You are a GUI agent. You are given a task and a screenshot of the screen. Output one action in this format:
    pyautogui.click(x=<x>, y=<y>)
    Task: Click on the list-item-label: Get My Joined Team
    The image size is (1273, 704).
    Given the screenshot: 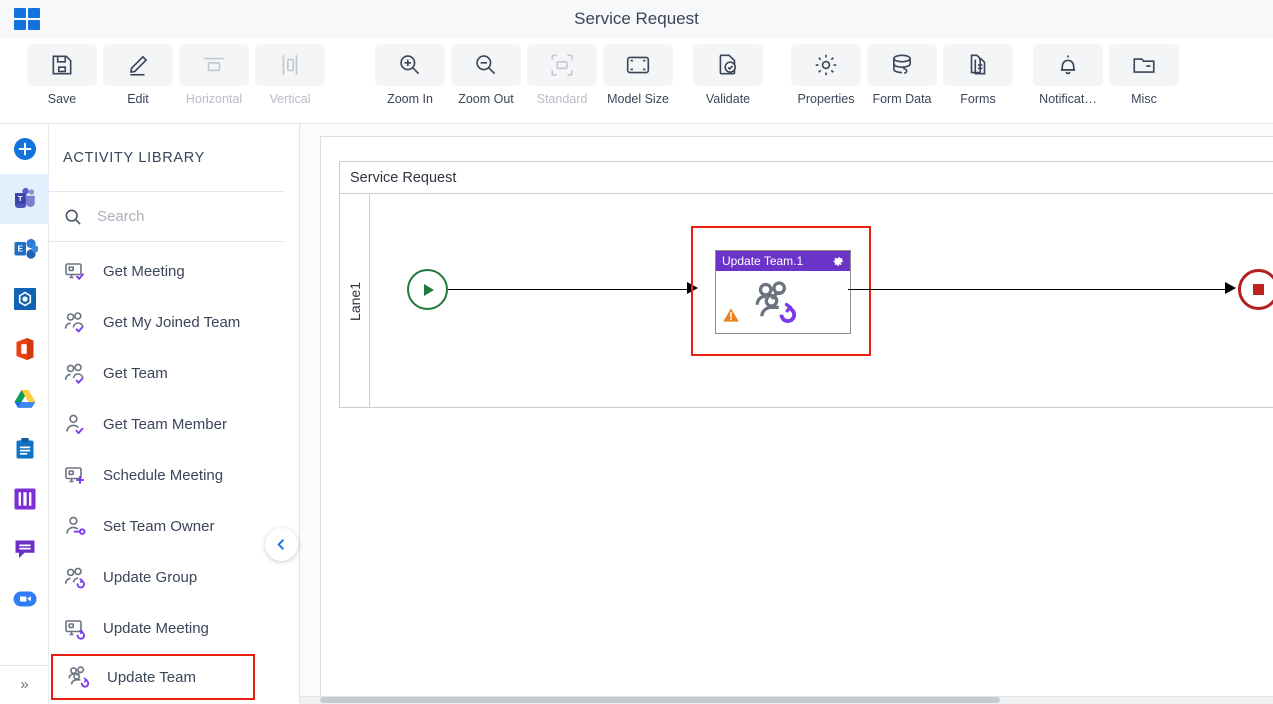 What is the action you would take?
    pyautogui.click(x=172, y=322)
    